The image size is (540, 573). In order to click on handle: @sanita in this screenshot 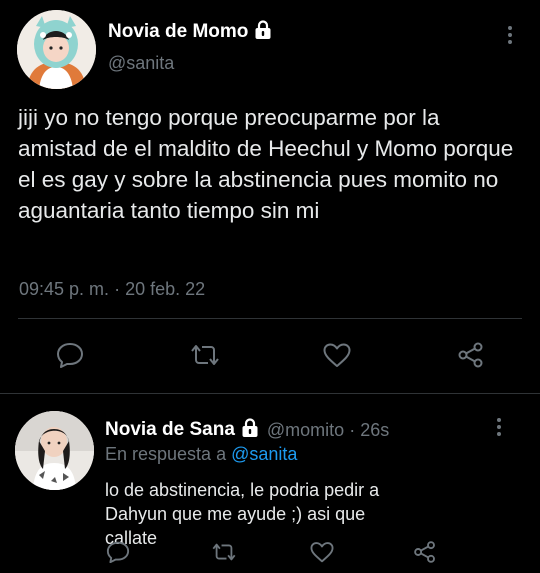, I will do `click(141, 63)`.